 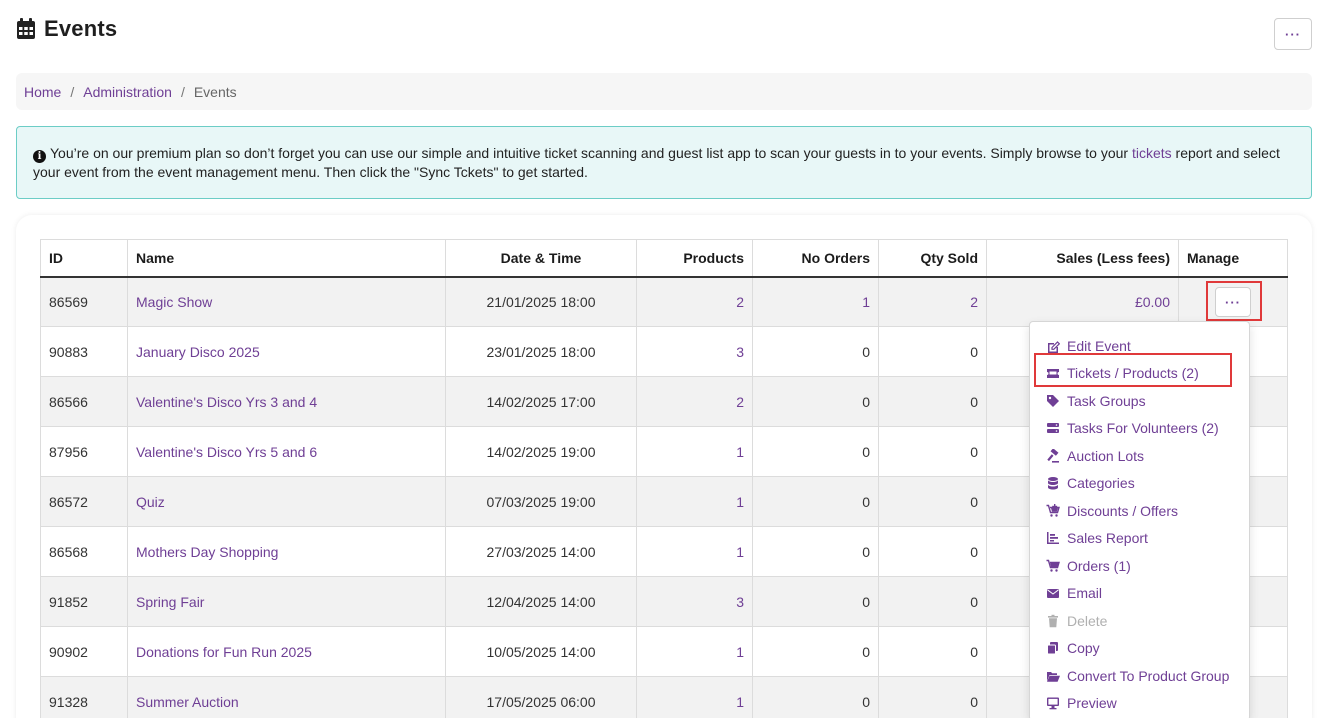 I want to click on menu-item-sales-report: Sales Report, so click(x=1097, y=538).